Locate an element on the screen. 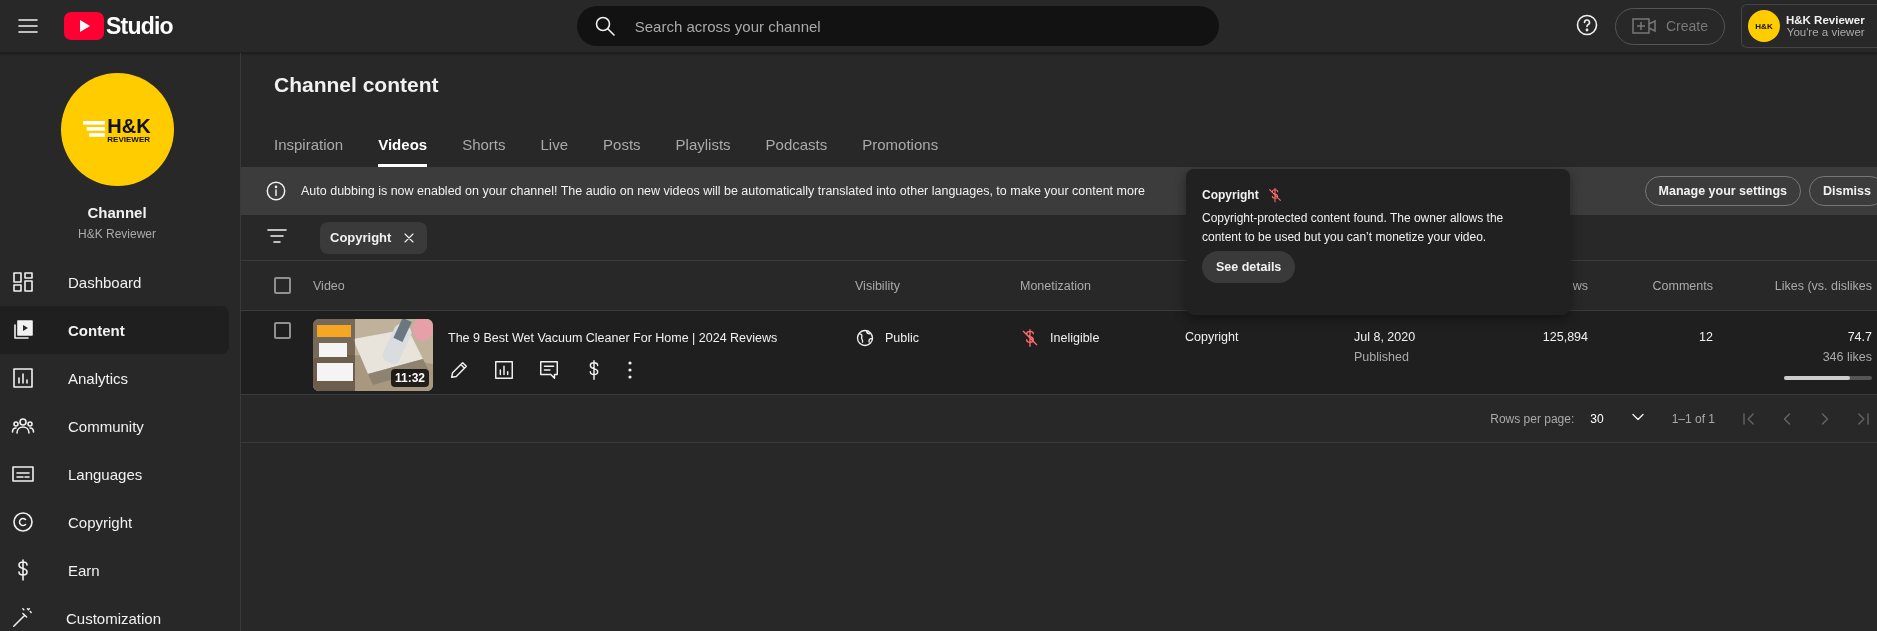  filter-chip: Copyright is located at coordinates (374, 237).